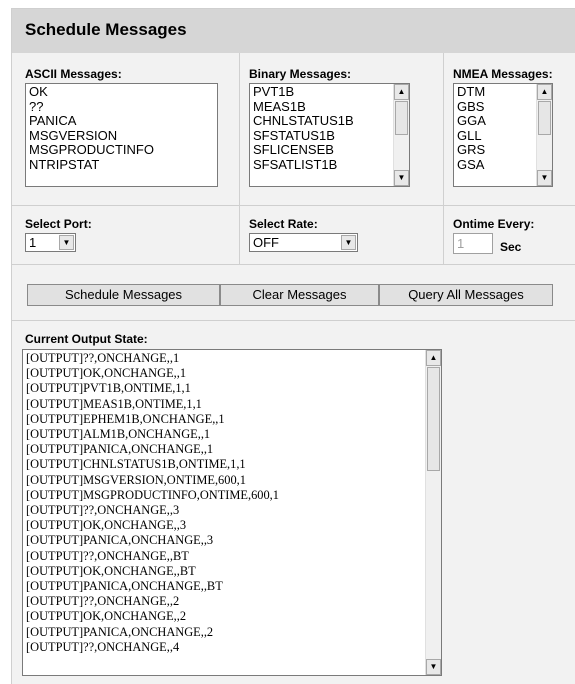 The image size is (575, 684). What do you see at coordinates (107, 555) in the screenshot?
I see `output-line: [OUTPUT]??,ONCHANGE,,BT` at bounding box center [107, 555].